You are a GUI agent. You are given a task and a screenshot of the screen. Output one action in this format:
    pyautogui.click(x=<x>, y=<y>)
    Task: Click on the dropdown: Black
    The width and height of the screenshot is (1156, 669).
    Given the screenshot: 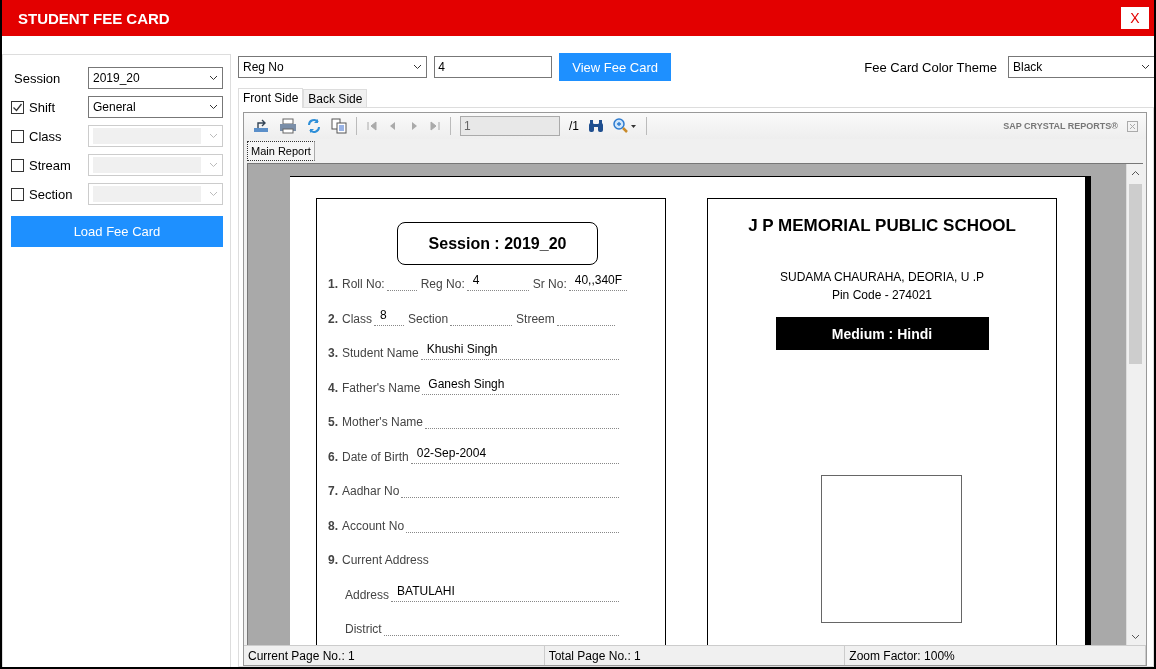 What is the action you would take?
    pyautogui.click(x=1081, y=67)
    